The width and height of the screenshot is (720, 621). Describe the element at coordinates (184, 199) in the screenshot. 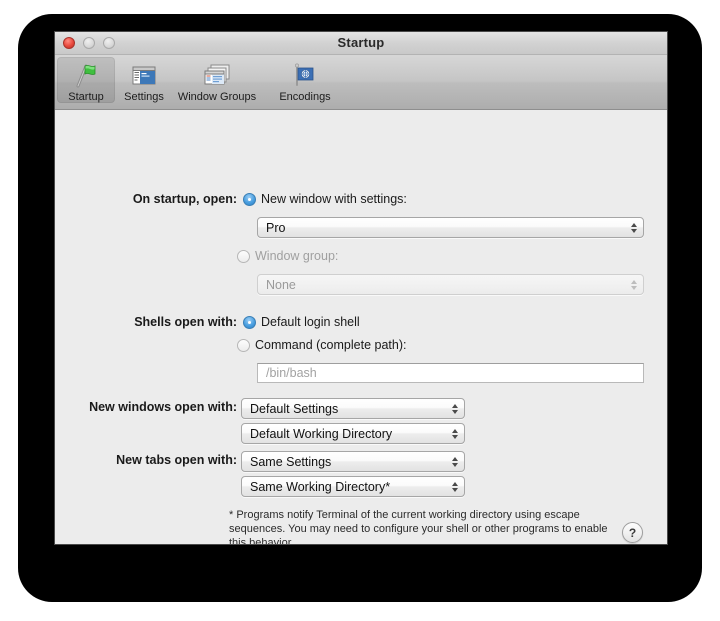

I see `startup-label: On startup, open:` at that location.